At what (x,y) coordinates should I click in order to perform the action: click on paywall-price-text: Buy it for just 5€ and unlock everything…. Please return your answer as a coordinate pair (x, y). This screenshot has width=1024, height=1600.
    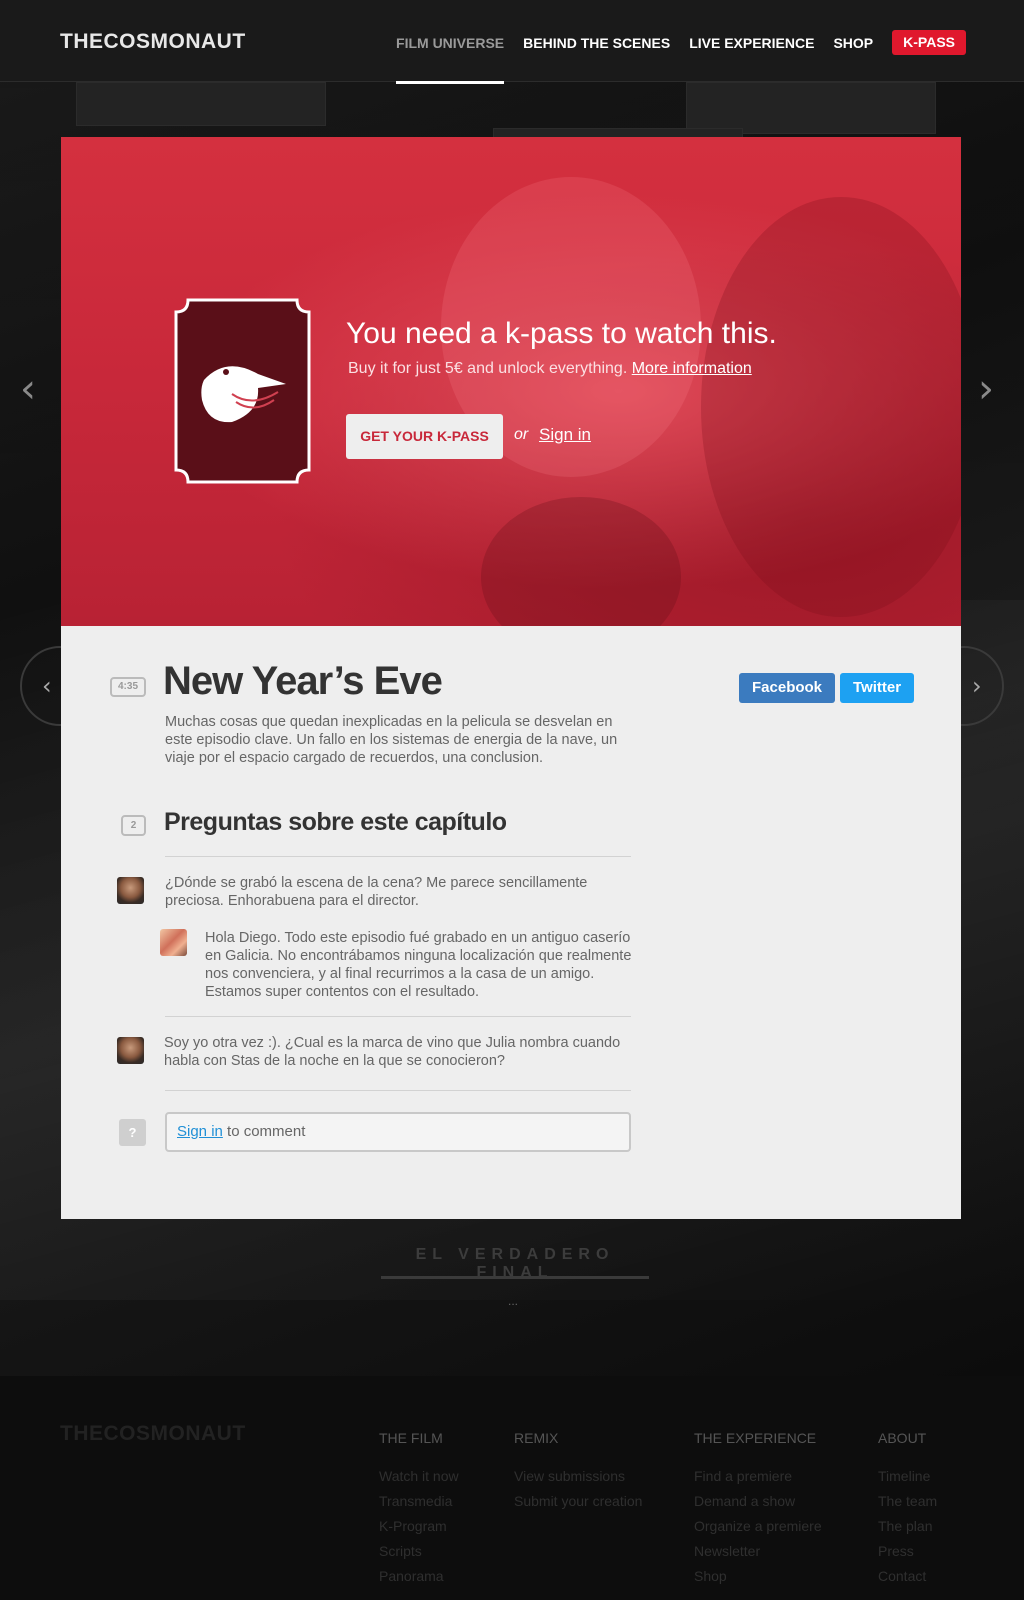
    Looking at the image, I should click on (488, 368).